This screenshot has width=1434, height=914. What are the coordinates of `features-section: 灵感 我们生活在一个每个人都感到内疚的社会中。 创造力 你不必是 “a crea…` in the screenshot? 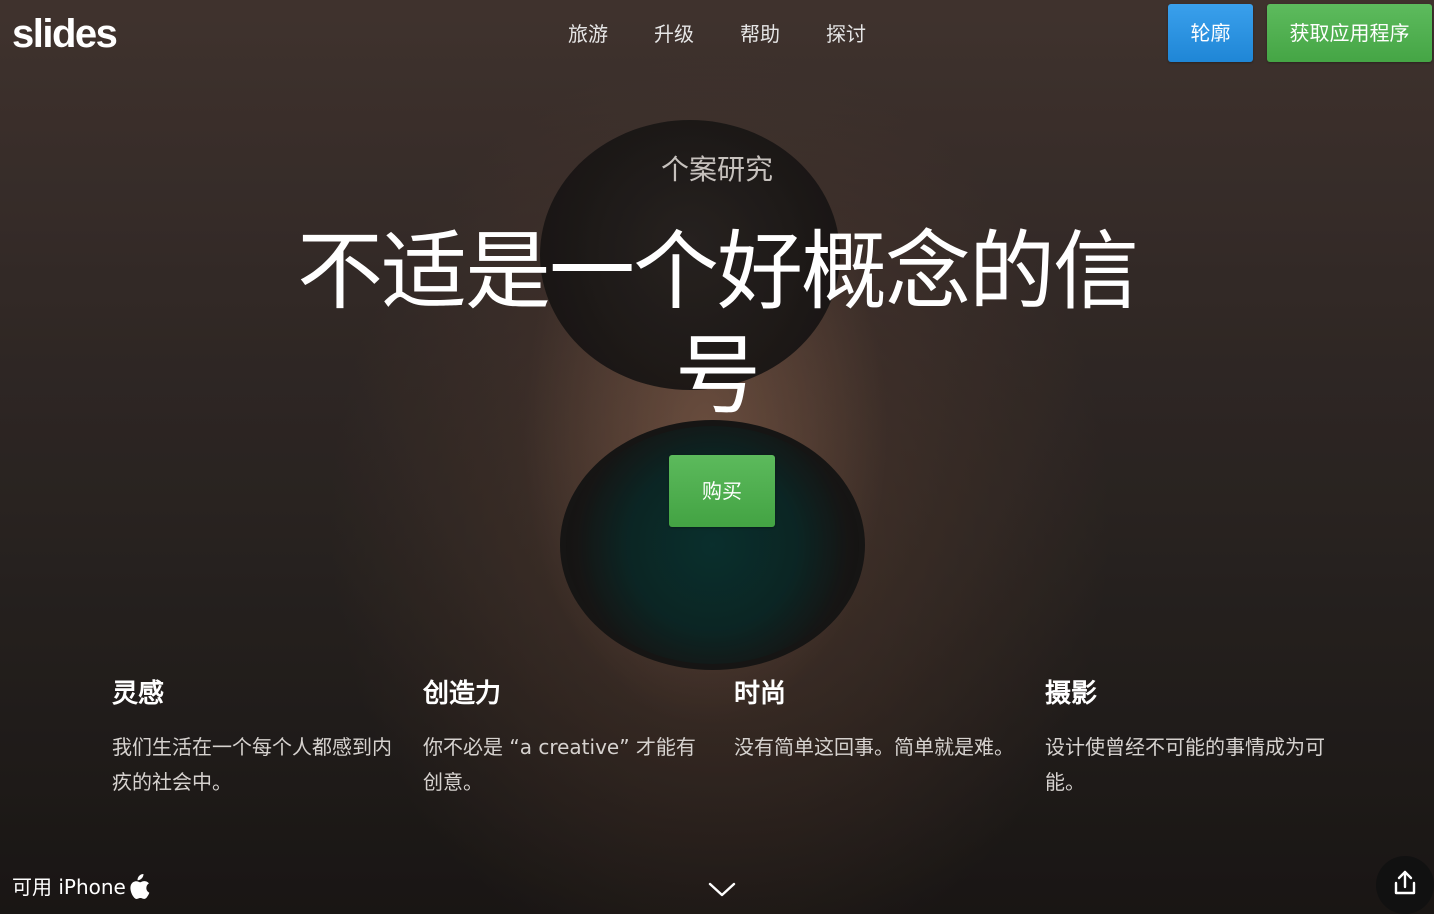 It's located at (737, 737).